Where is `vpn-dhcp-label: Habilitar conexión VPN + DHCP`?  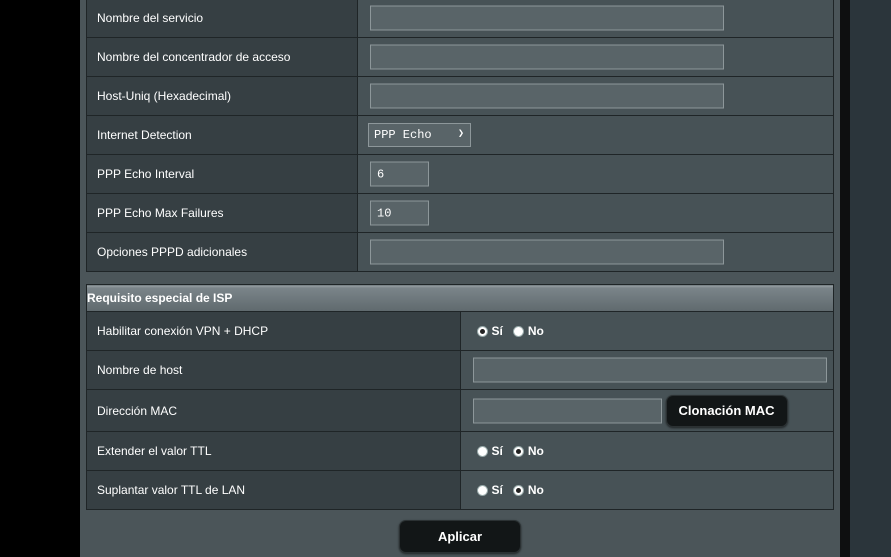
vpn-dhcp-label: Habilitar conexión VPN + DHCP is located at coordinates (273, 331).